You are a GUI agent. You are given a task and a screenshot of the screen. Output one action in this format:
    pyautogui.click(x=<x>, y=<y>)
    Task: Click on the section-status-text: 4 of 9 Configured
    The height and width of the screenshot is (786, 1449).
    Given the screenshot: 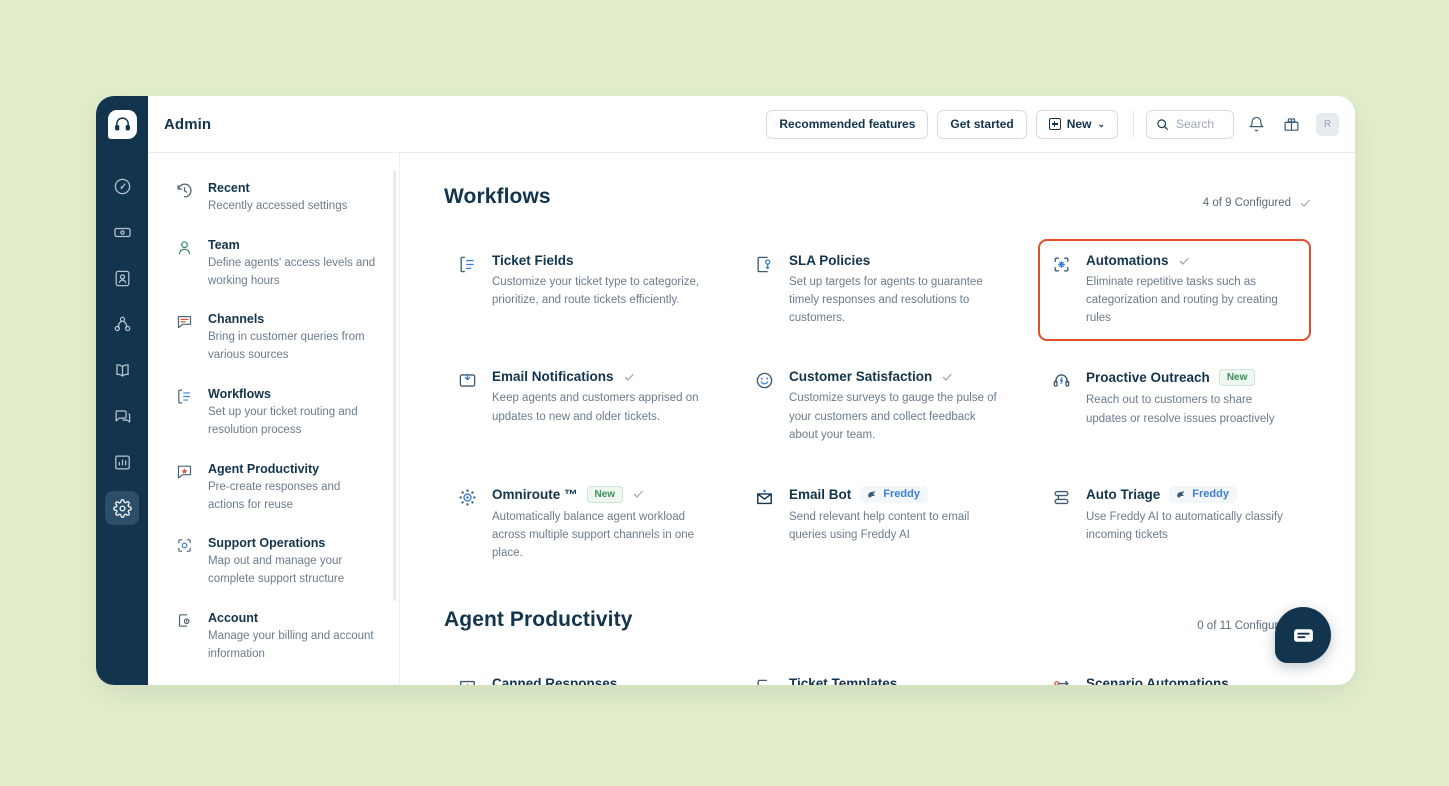 What is the action you would take?
    pyautogui.click(x=1246, y=203)
    